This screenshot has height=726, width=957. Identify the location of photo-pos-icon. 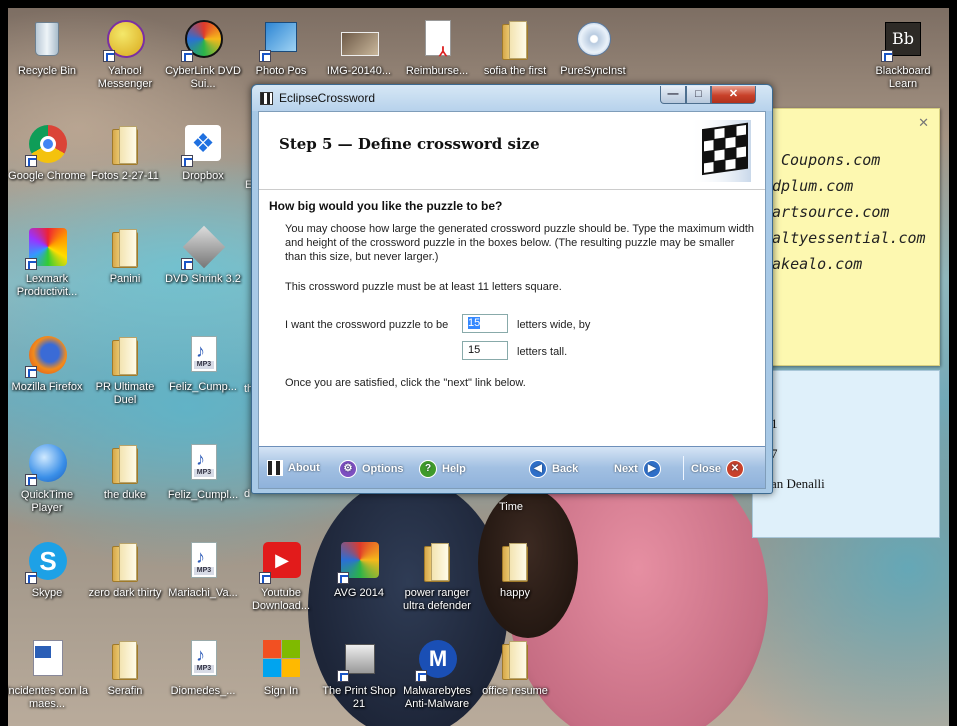
(281, 40).